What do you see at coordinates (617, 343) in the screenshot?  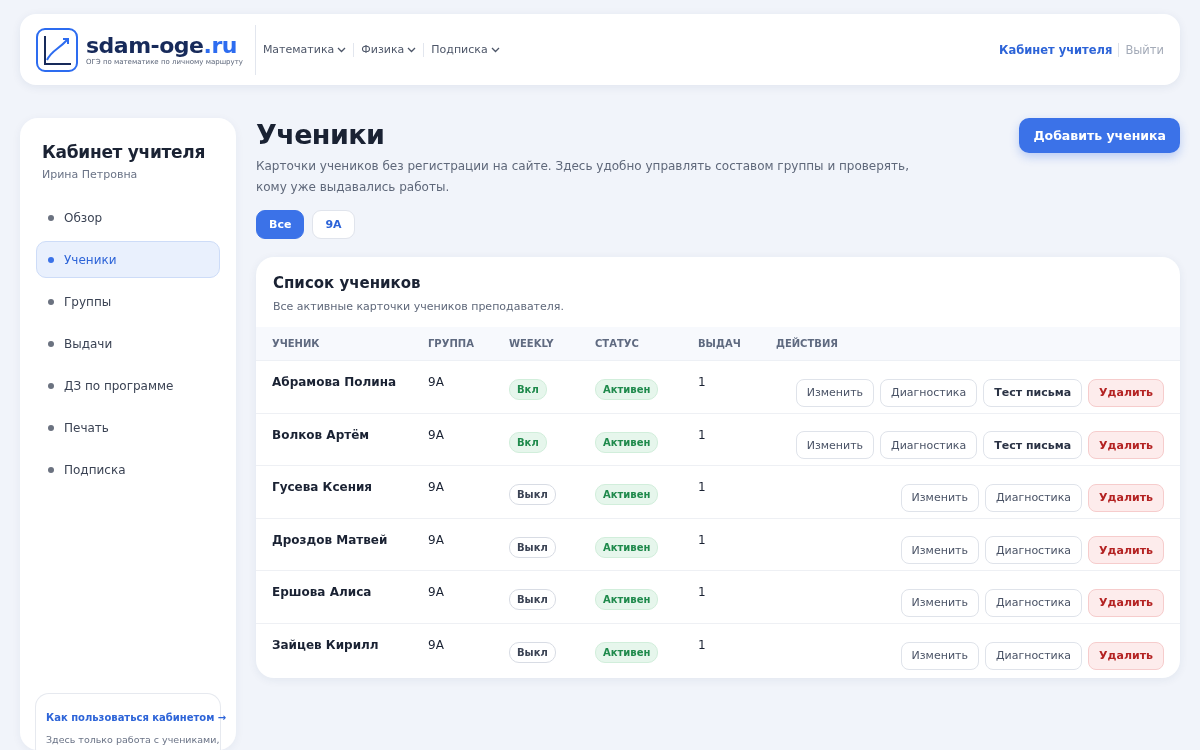 I see `column-header: СТАТУС` at bounding box center [617, 343].